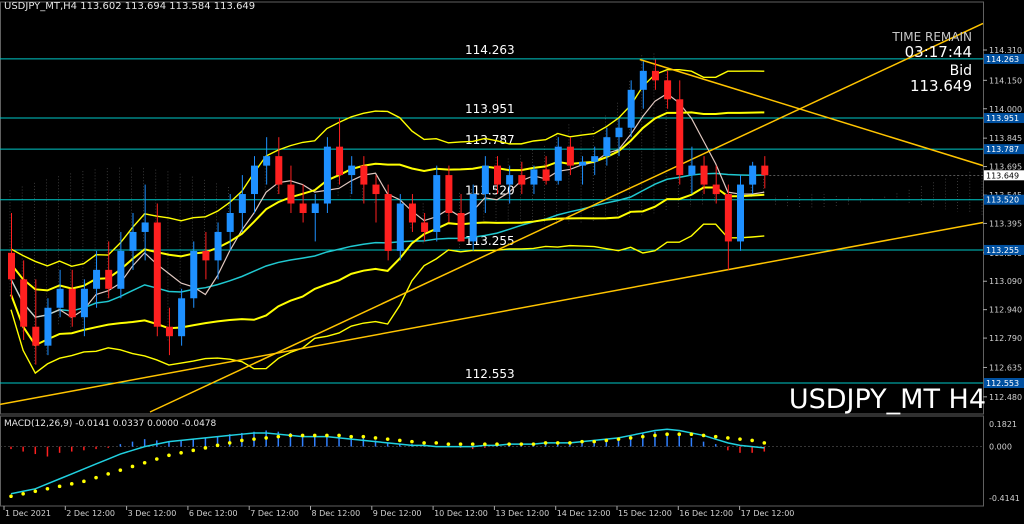  What do you see at coordinates (490, 140) in the screenshot?
I see `level-label: 113.787` at bounding box center [490, 140].